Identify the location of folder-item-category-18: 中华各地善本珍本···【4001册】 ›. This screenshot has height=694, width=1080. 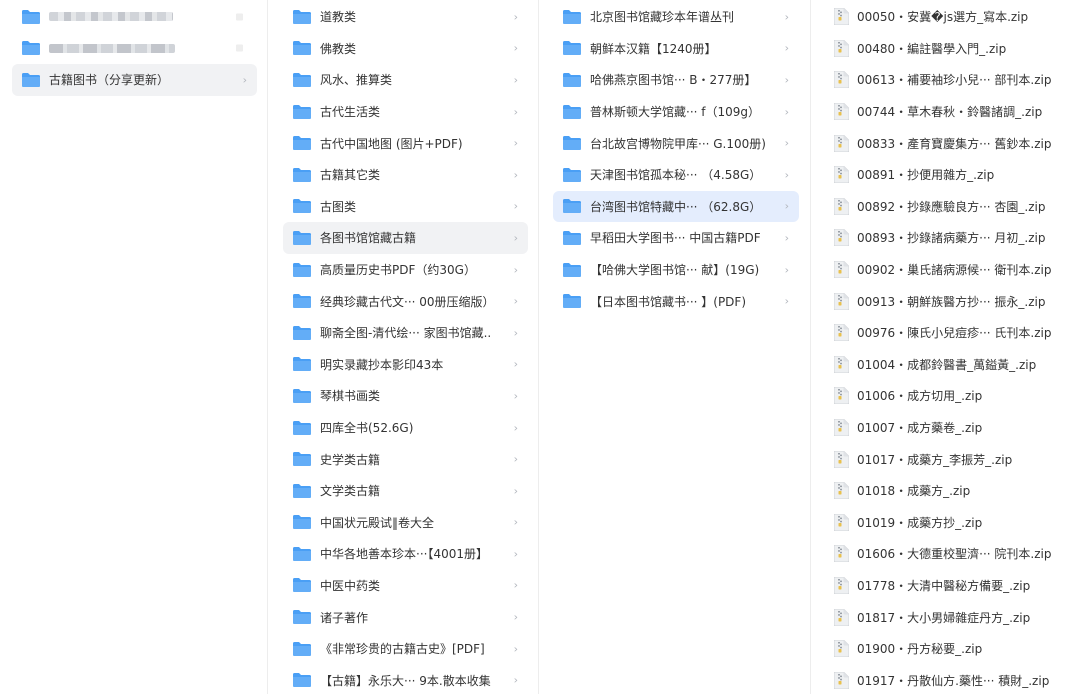
(405, 554).